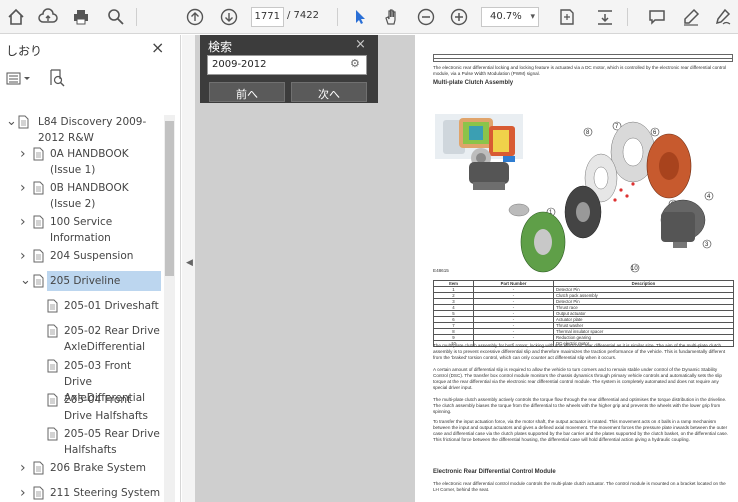 The width and height of the screenshot is (738, 502). I want to click on bookmark-item-5: 204 Suspension, so click(106, 256).